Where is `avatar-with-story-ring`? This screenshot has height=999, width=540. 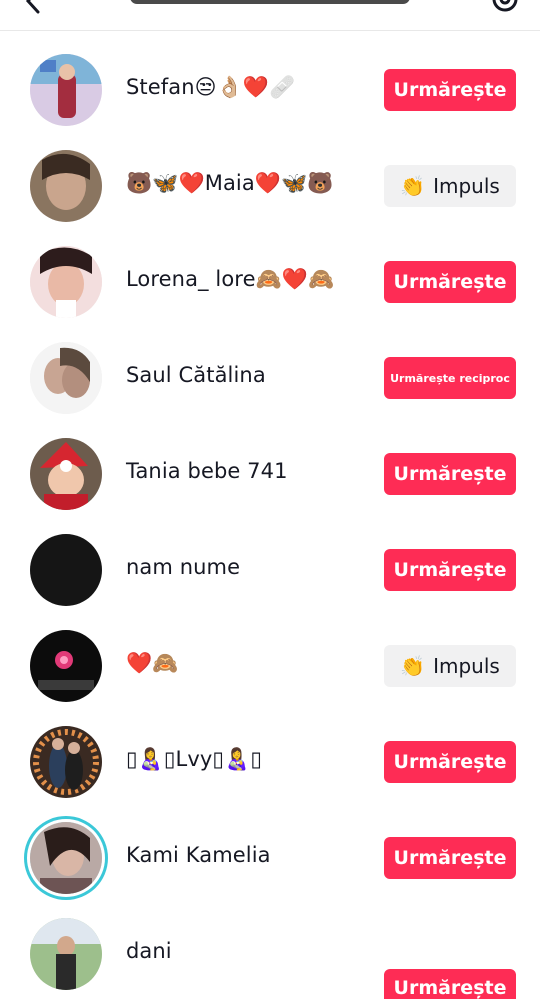 avatar-with-story-ring is located at coordinates (66, 858).